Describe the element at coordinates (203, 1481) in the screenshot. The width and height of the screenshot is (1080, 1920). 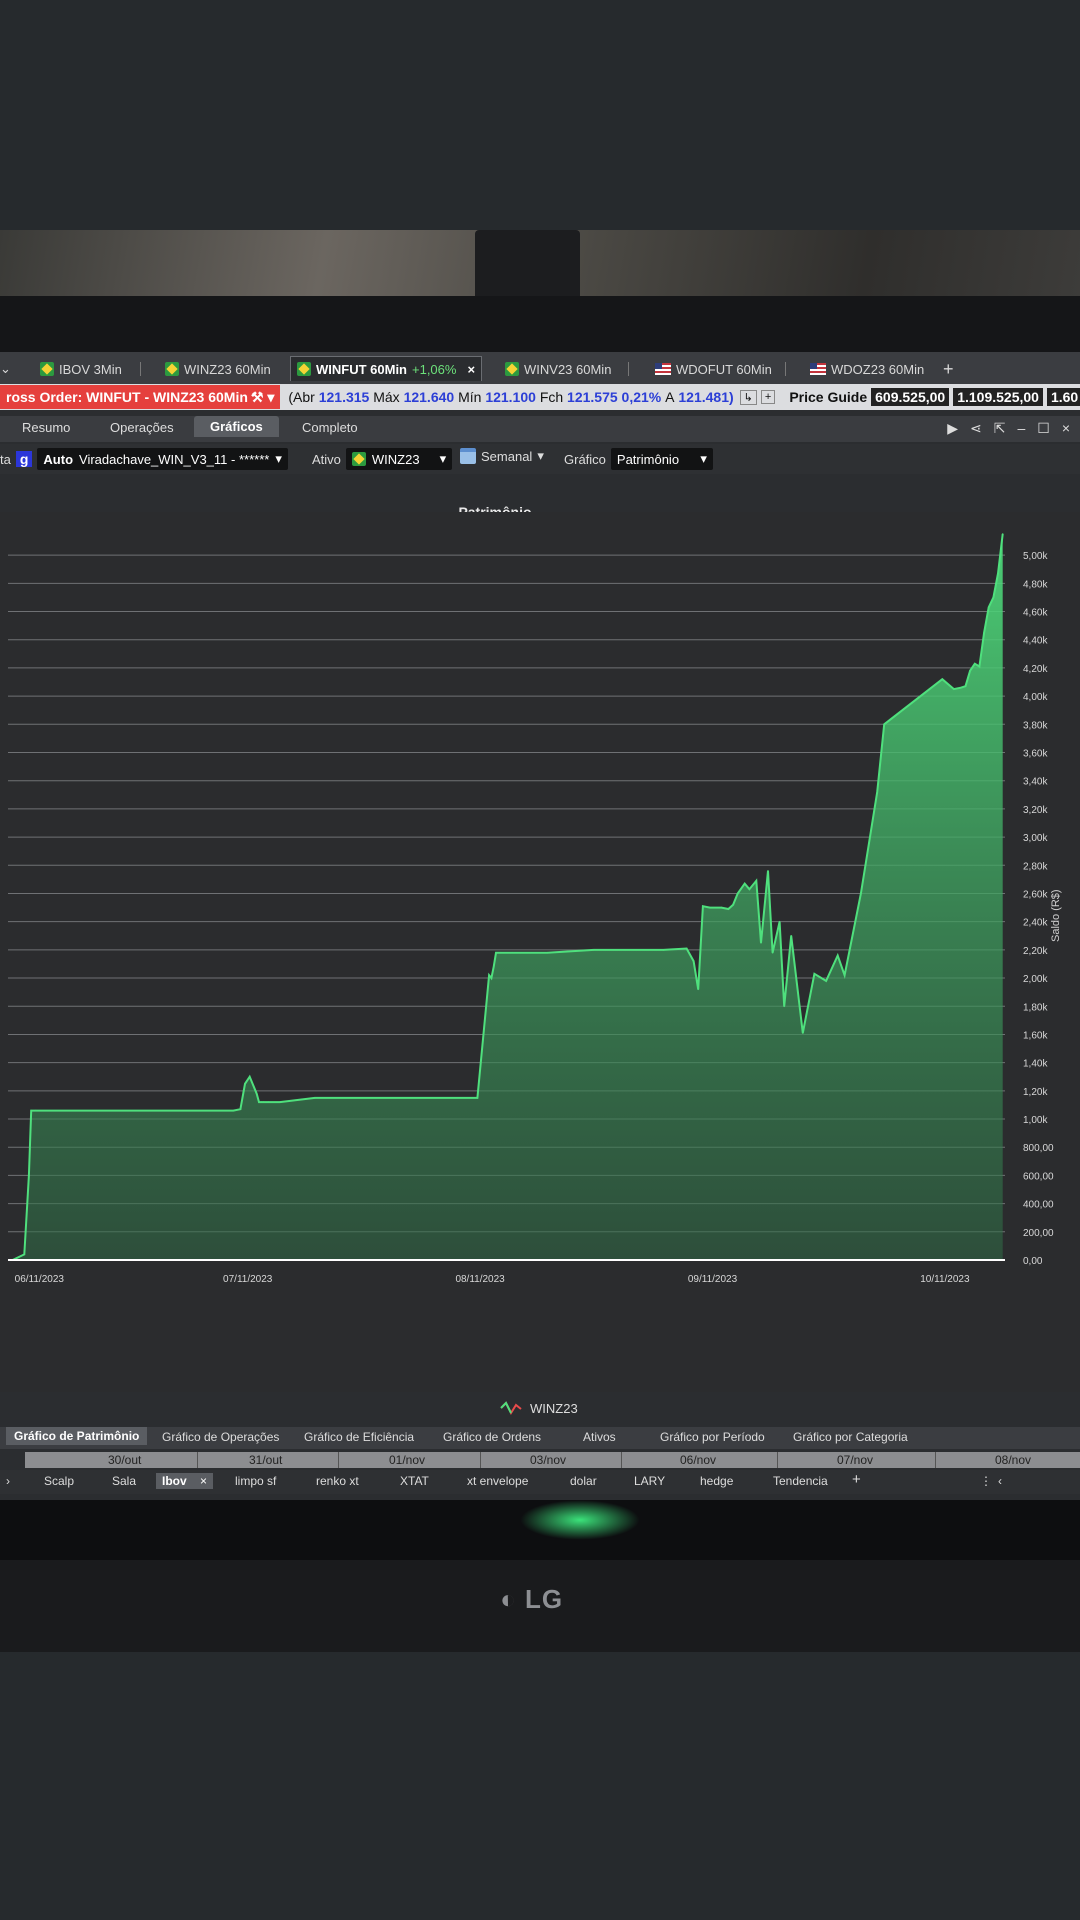
I see `workspace-close-icon: ×` at that location.